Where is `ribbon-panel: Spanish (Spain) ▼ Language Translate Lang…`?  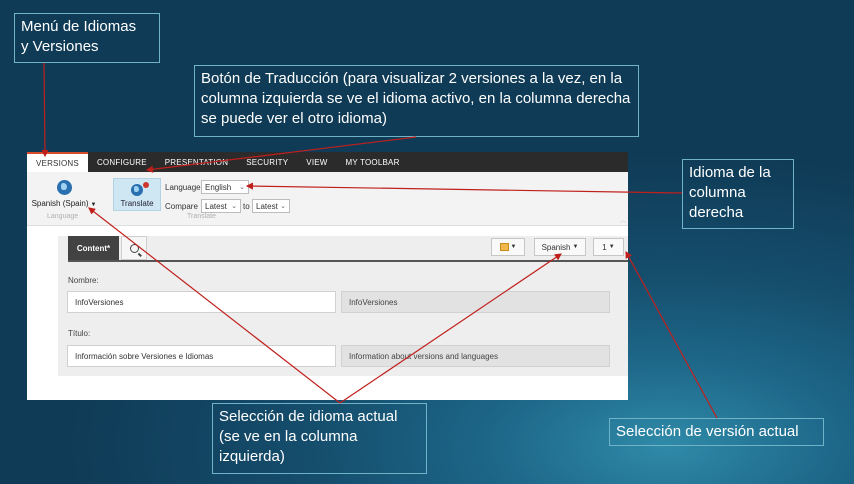 ribbon-panel: Spanish (Spain) ▼ Language Translate Lang… is located at coordinates (327, 199).